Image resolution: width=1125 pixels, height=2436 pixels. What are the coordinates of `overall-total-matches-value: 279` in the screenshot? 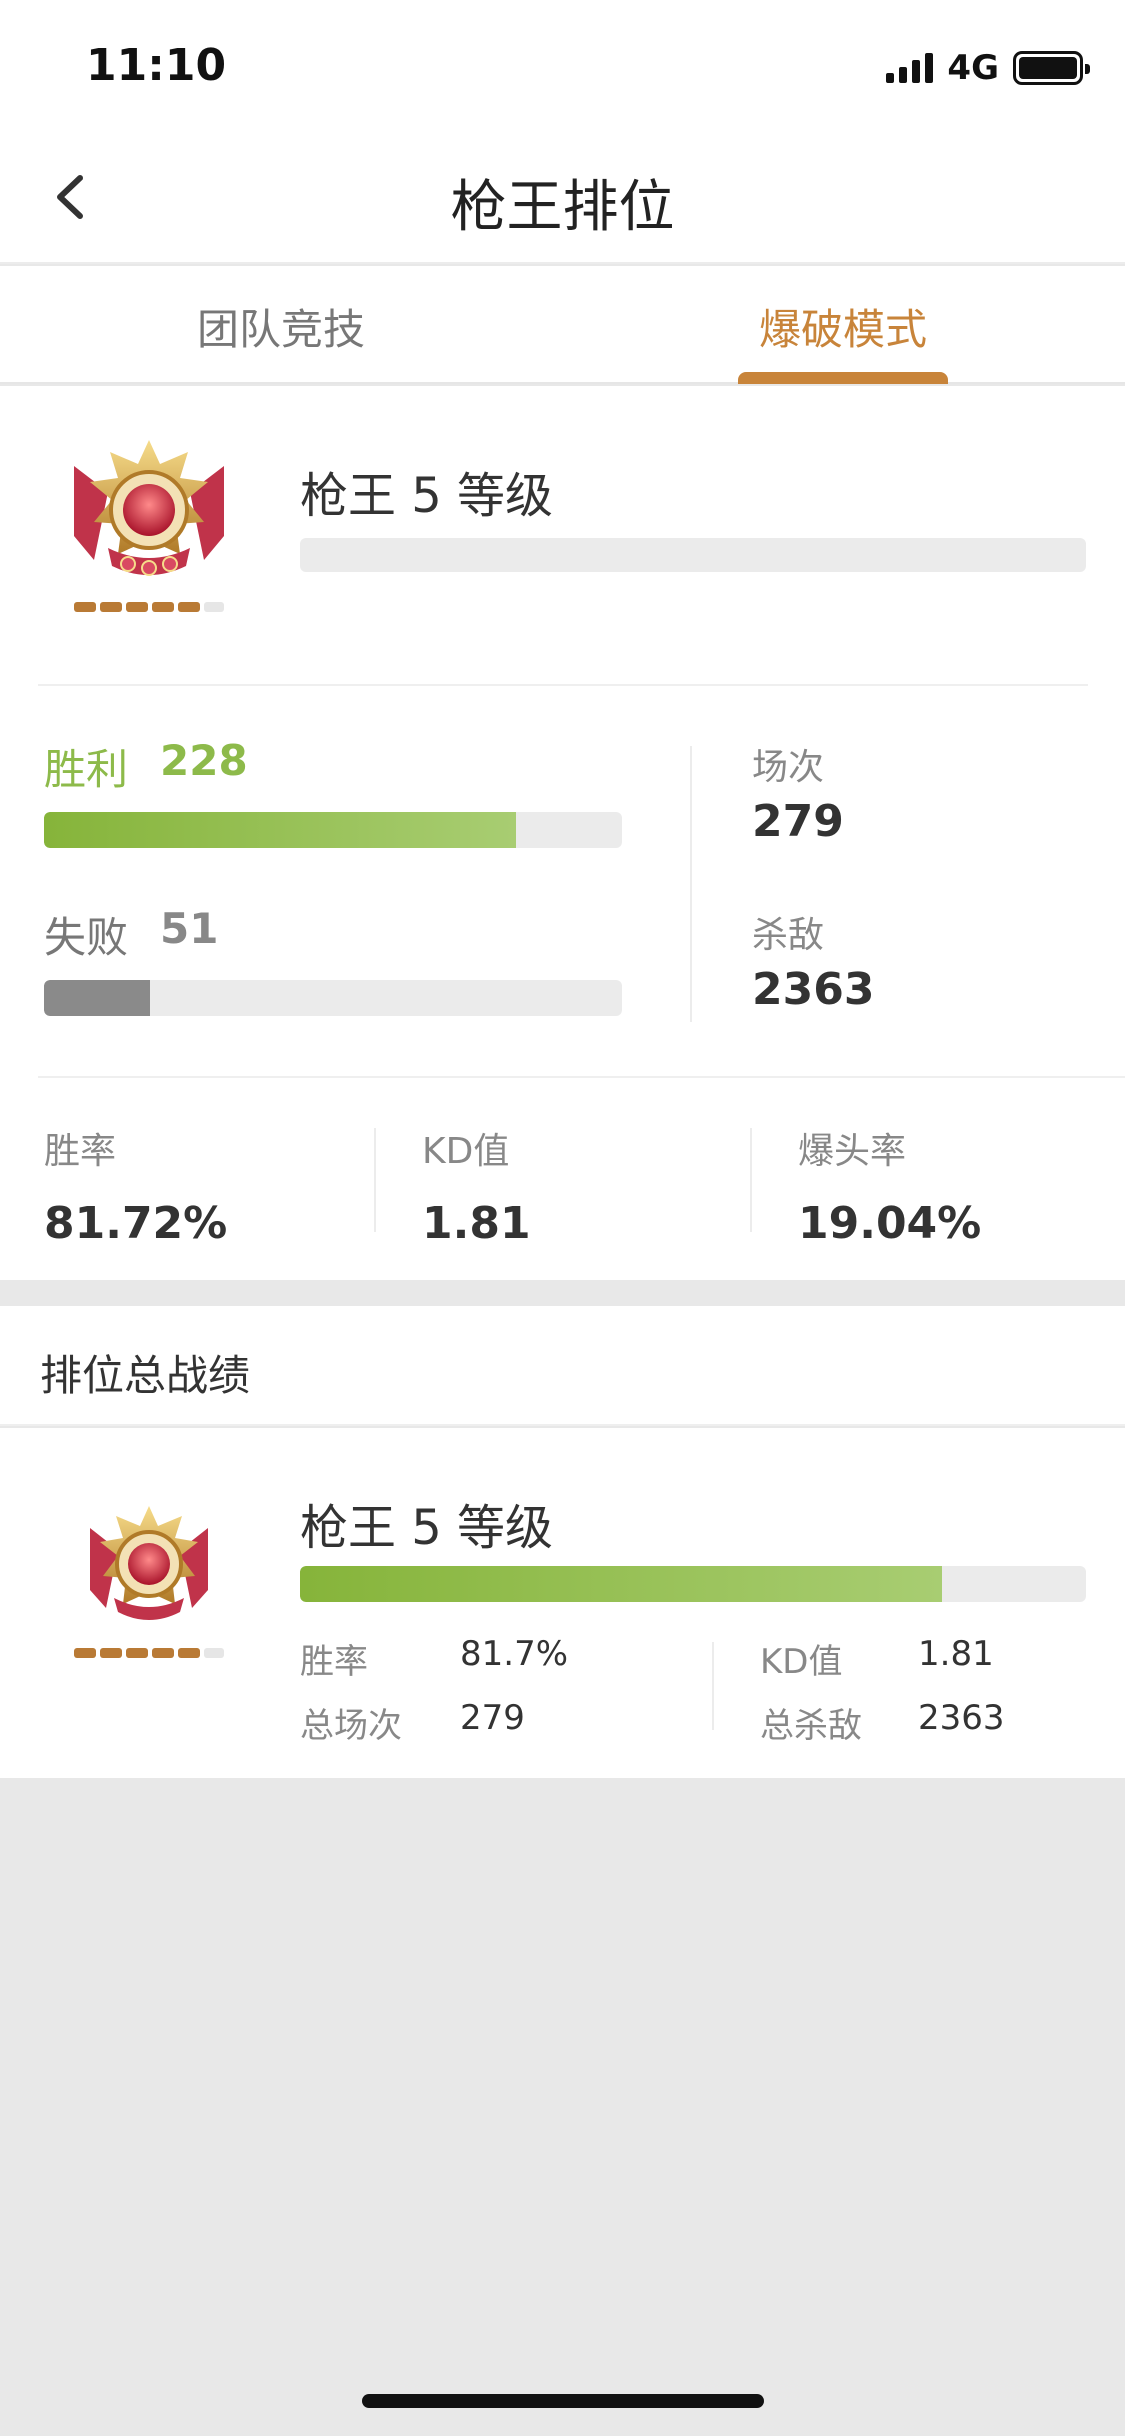 It's located at (492, 1718).